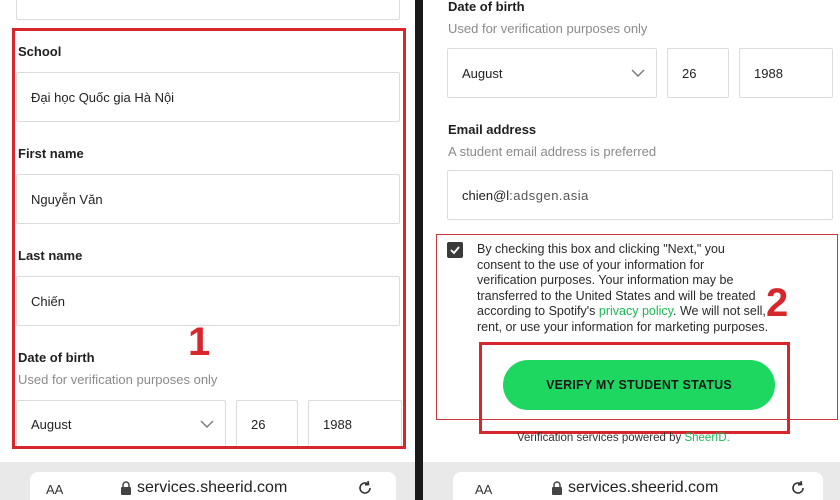  Describe the element at coordinates (719, 311) in the screenshot. I see `consent-line-5-post: . We will not sell,` at that location.